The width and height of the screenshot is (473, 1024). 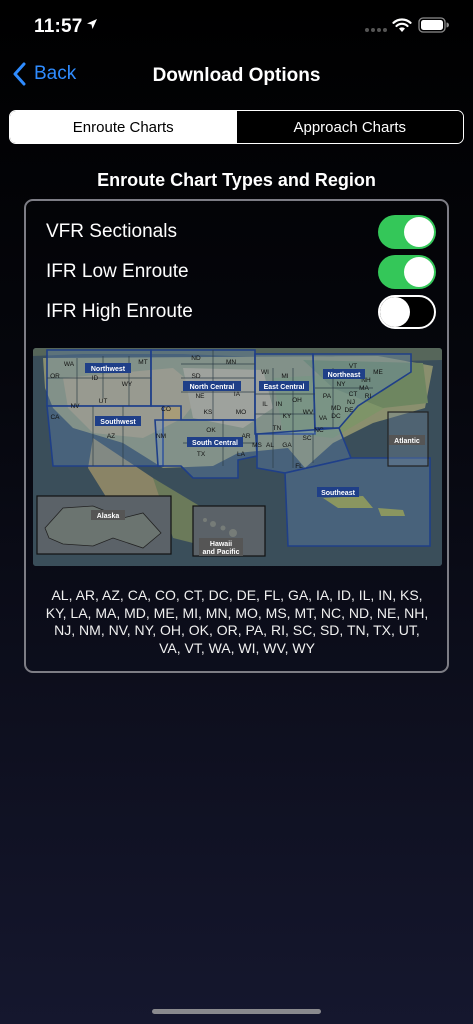 I want to click on vfr-sectionals-switch, so click(x=407, y=232).